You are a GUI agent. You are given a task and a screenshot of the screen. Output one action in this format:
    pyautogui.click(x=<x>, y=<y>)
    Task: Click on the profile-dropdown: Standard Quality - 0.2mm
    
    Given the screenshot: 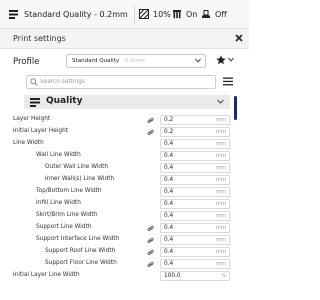 What is the action you would take?
    pyautogui.click(x=136, y=61)
    